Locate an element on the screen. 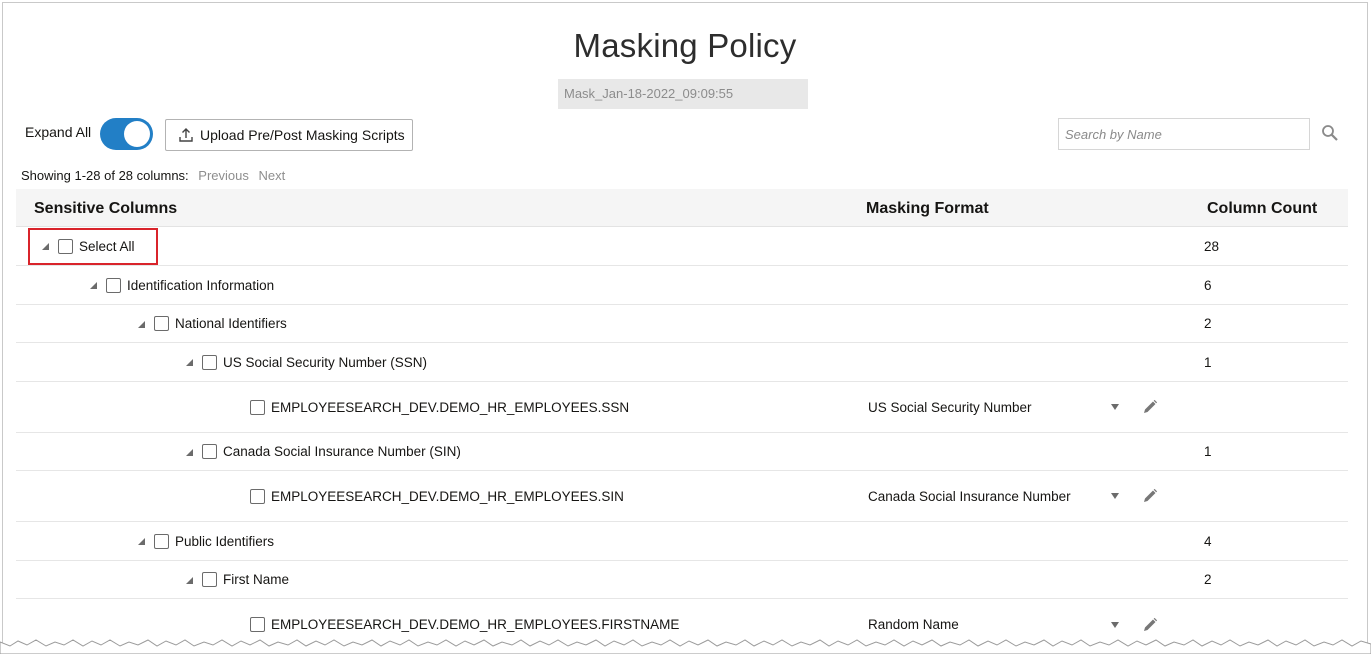  select-all-highlight-box is located at coordinates (93, 246).